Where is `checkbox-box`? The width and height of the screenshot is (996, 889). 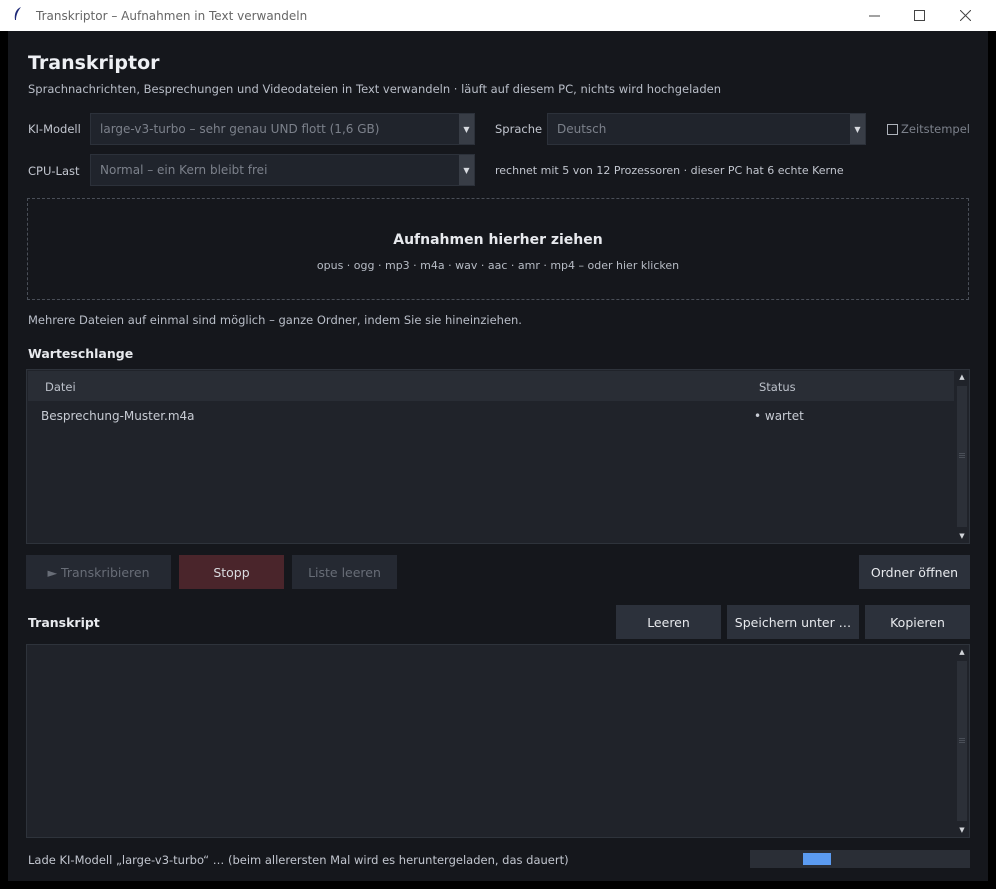
checkbox-box is located at coordinates (892, 129).